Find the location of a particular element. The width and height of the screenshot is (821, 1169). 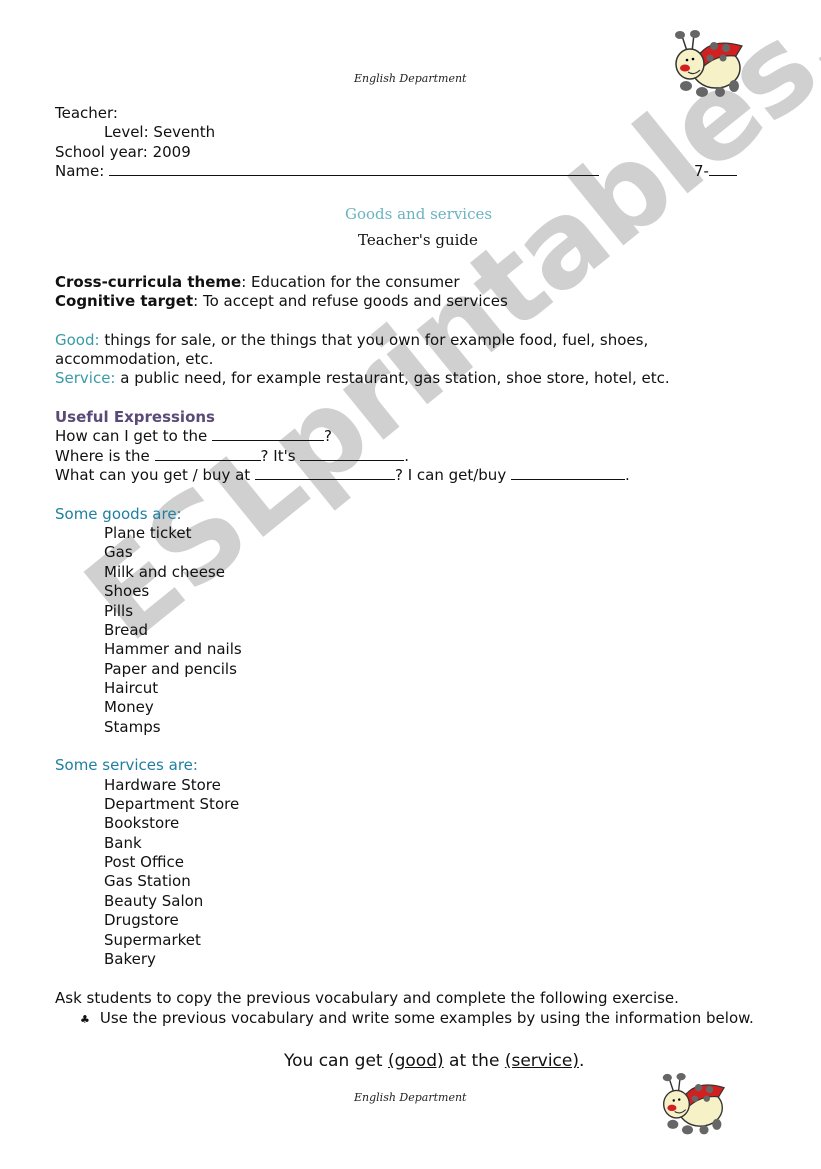

goods-item: Pills is located at coordinates (119, 611).